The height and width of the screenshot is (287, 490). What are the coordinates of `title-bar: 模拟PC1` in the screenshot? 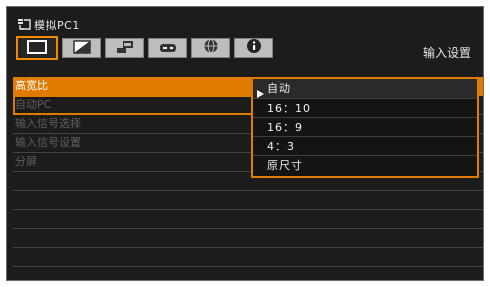 It's located at (48, 25).